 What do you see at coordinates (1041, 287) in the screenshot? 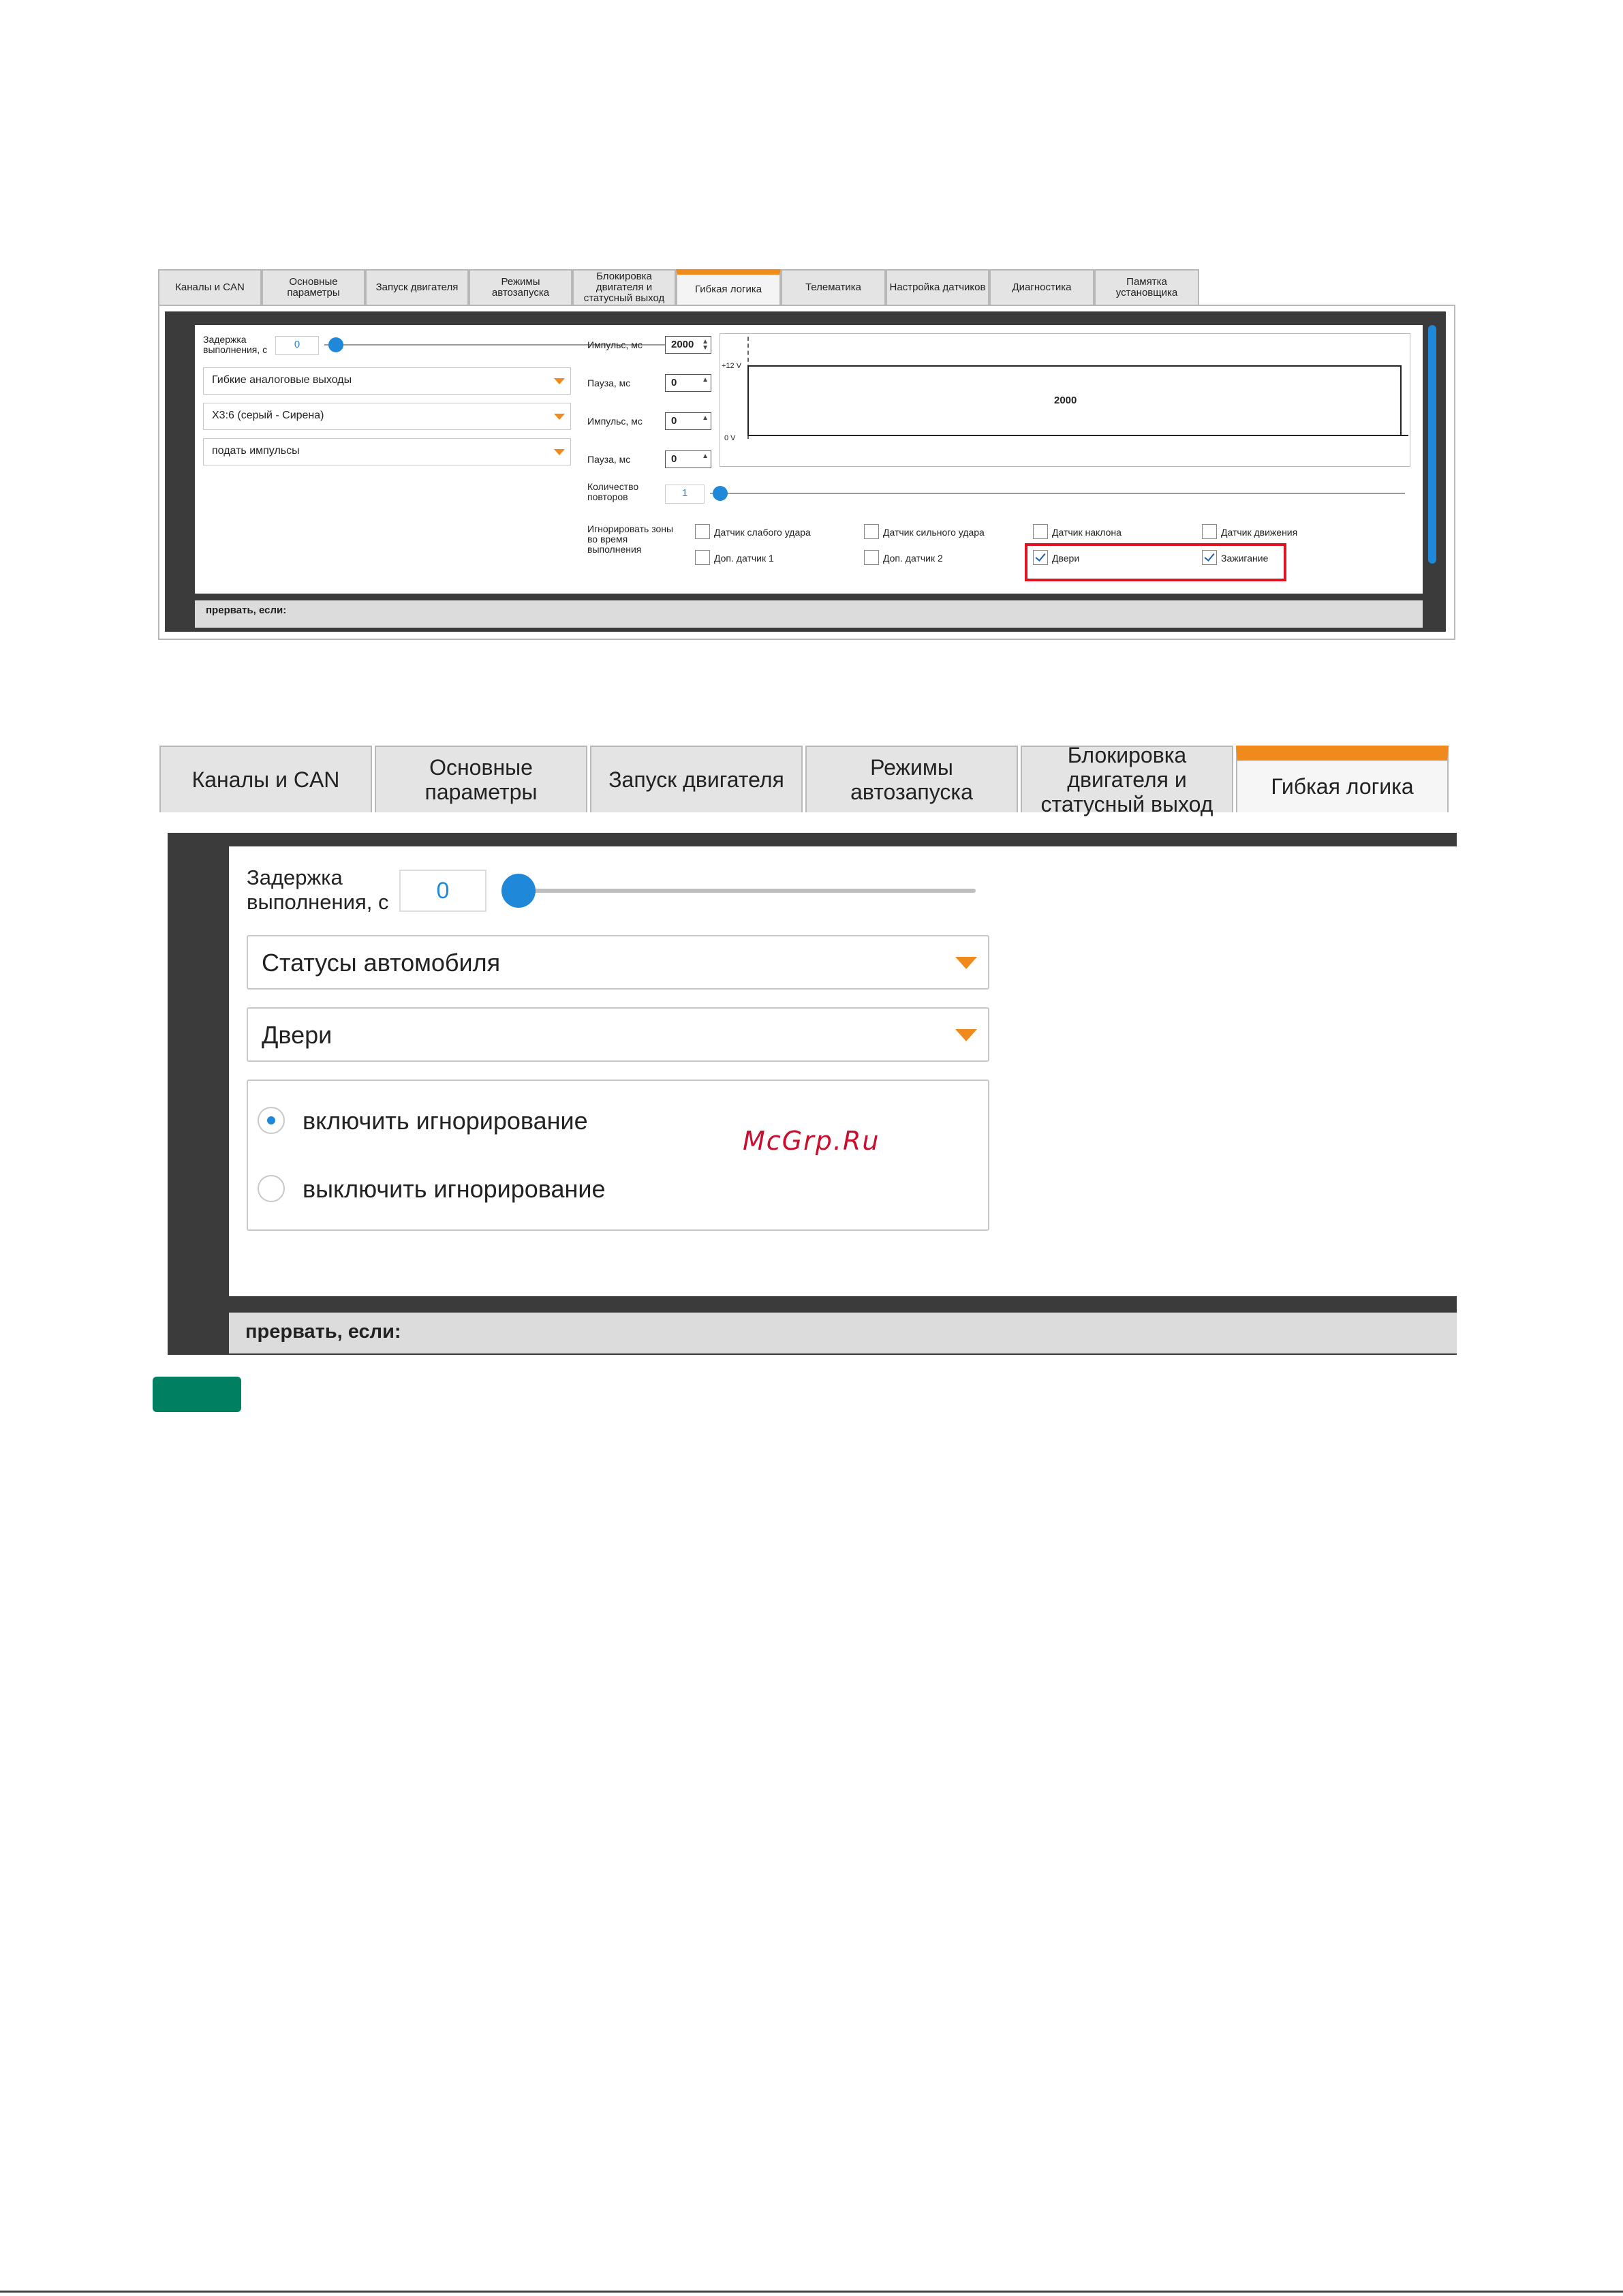
I see `tab-diagnostics: Диагностика` at bounding box center [1041, 287].